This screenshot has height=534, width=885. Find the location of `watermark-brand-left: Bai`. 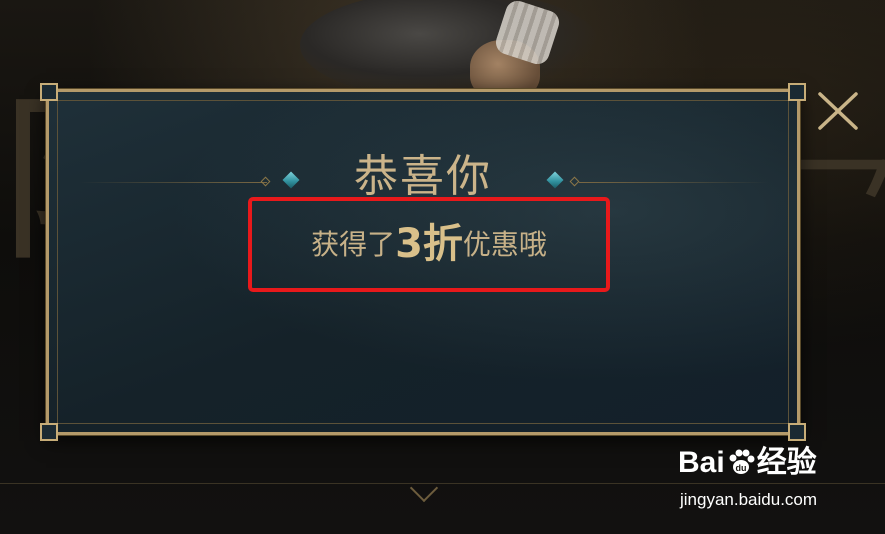

watermark-brand-left: Bai is located at coordinates (701, 462).